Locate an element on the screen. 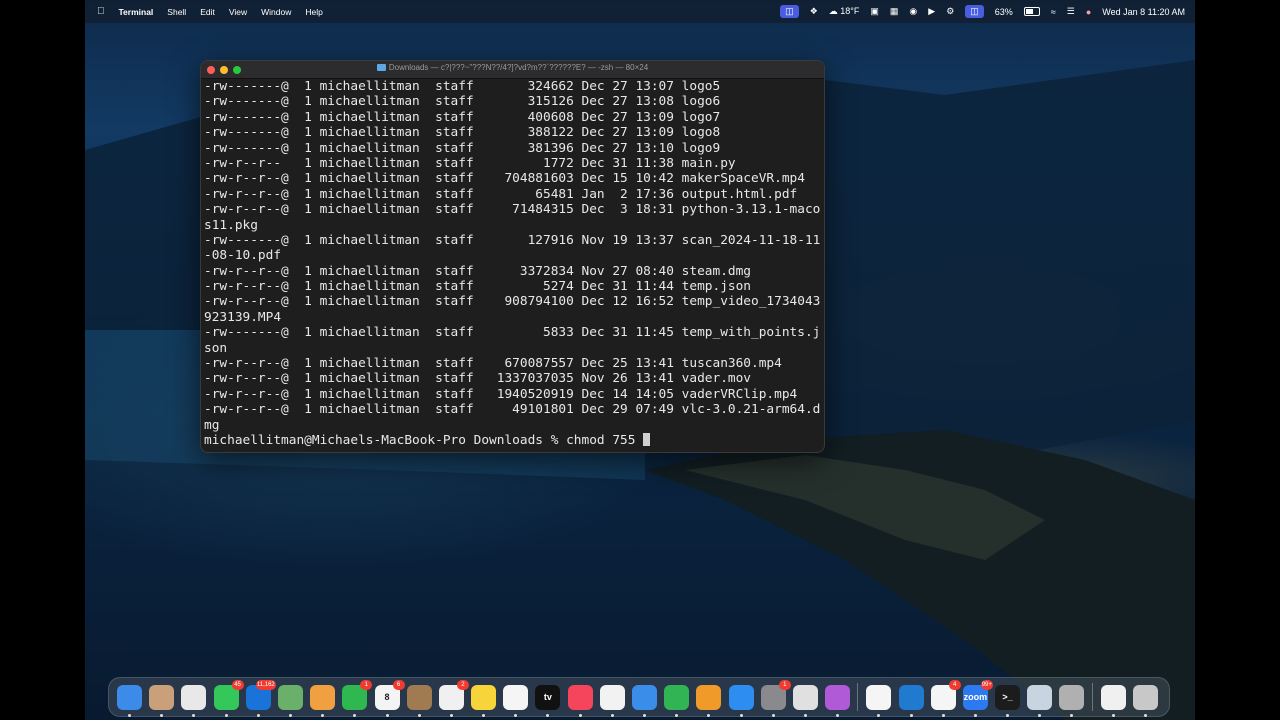  chrome-icon is located at coordinates (194, 700).